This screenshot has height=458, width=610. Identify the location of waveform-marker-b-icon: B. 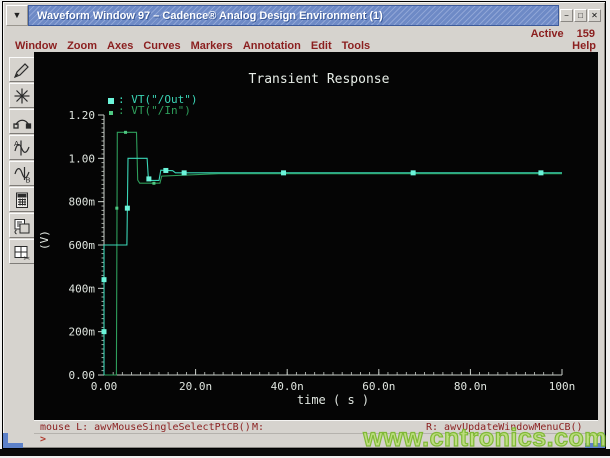
(21, 175).